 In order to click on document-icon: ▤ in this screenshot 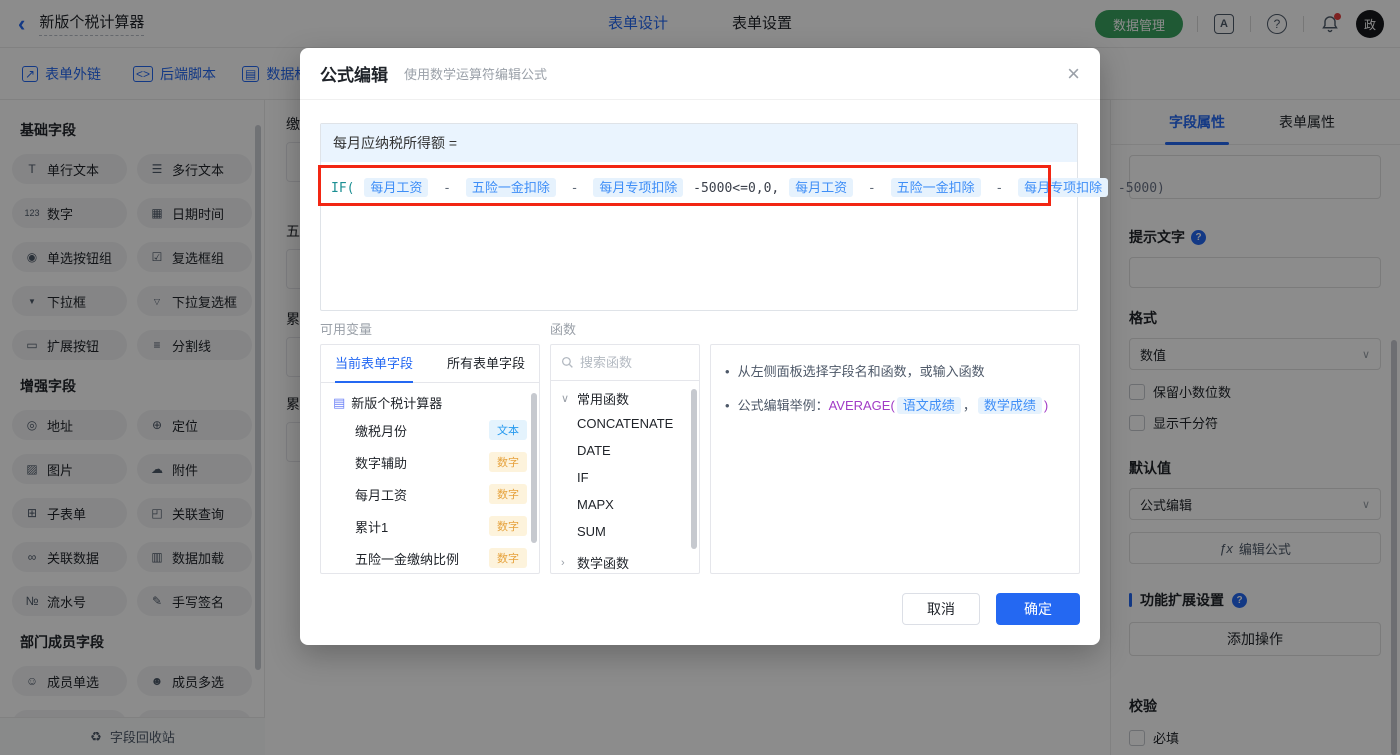, I will do `click(339, 402)`.